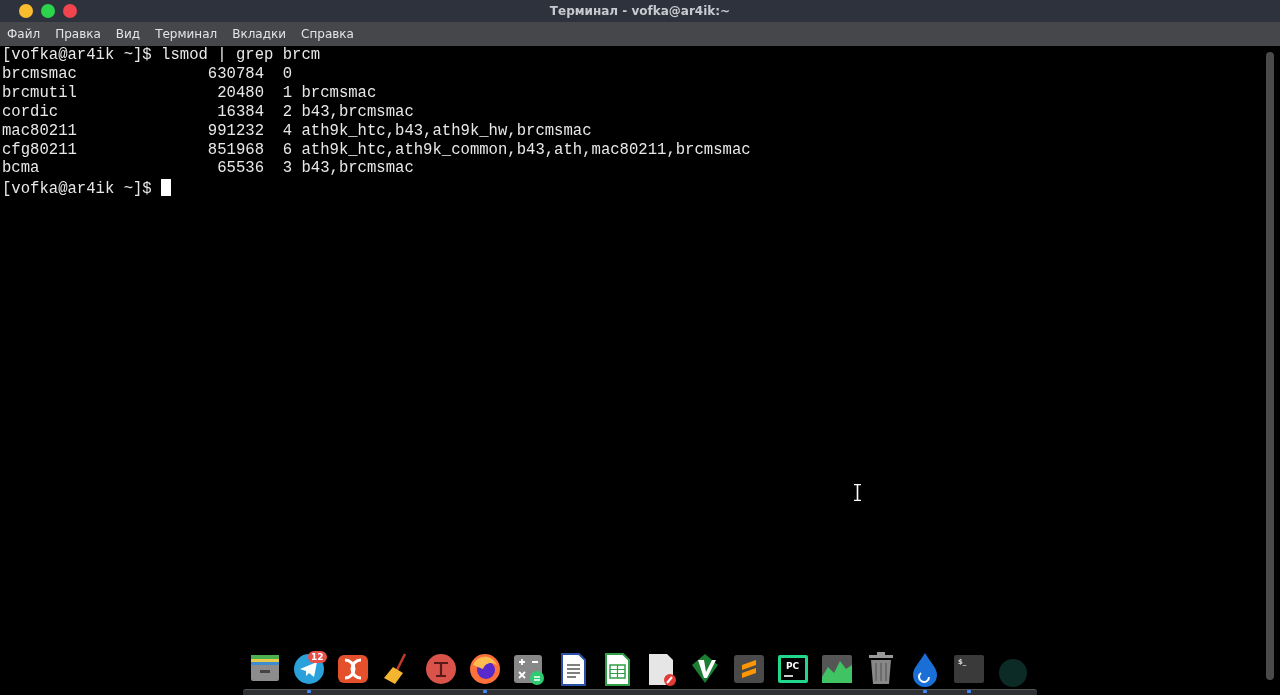 The image size is (1280, 695). What do you see at coordinates (309, 669) in the screenshot?
I see `paper-plane-icon` at bounding box center [309, 669].